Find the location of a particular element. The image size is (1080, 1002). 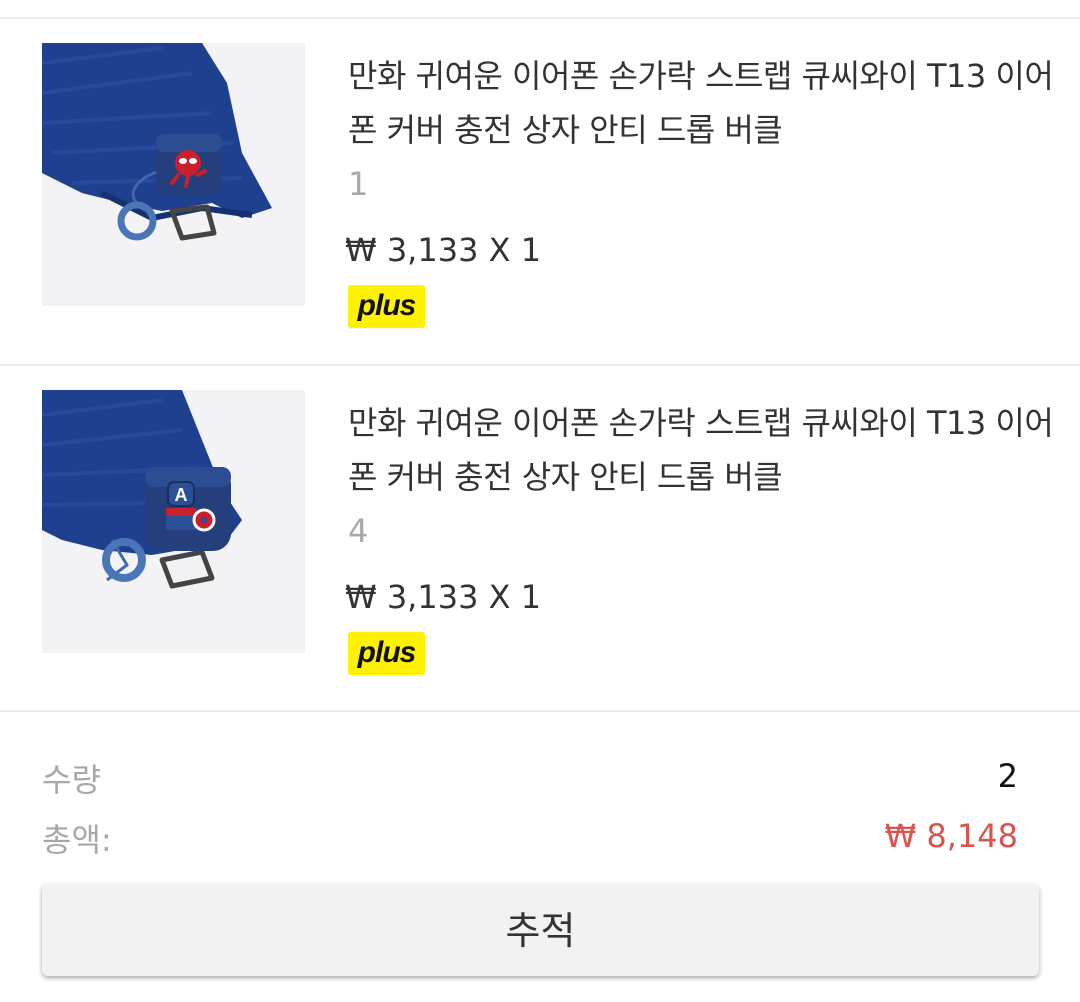

earphone-case-image: A is located at coordinates (173, 521).